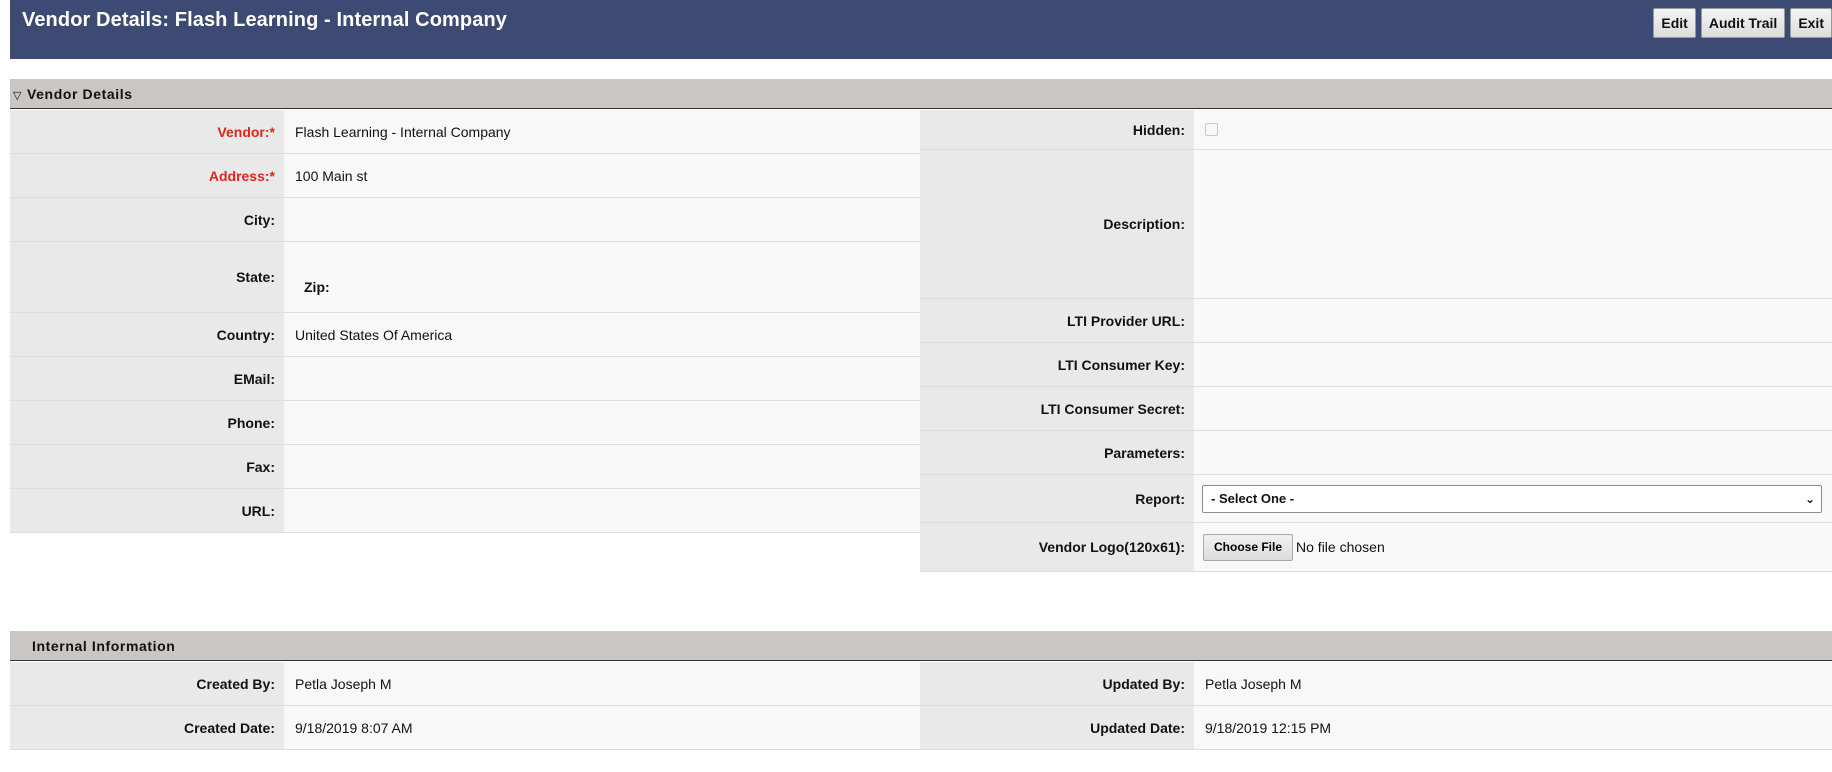  Describe the element at coordinates (602, 334) in the screenshot. I see `country-value: United States Of America` at that location.